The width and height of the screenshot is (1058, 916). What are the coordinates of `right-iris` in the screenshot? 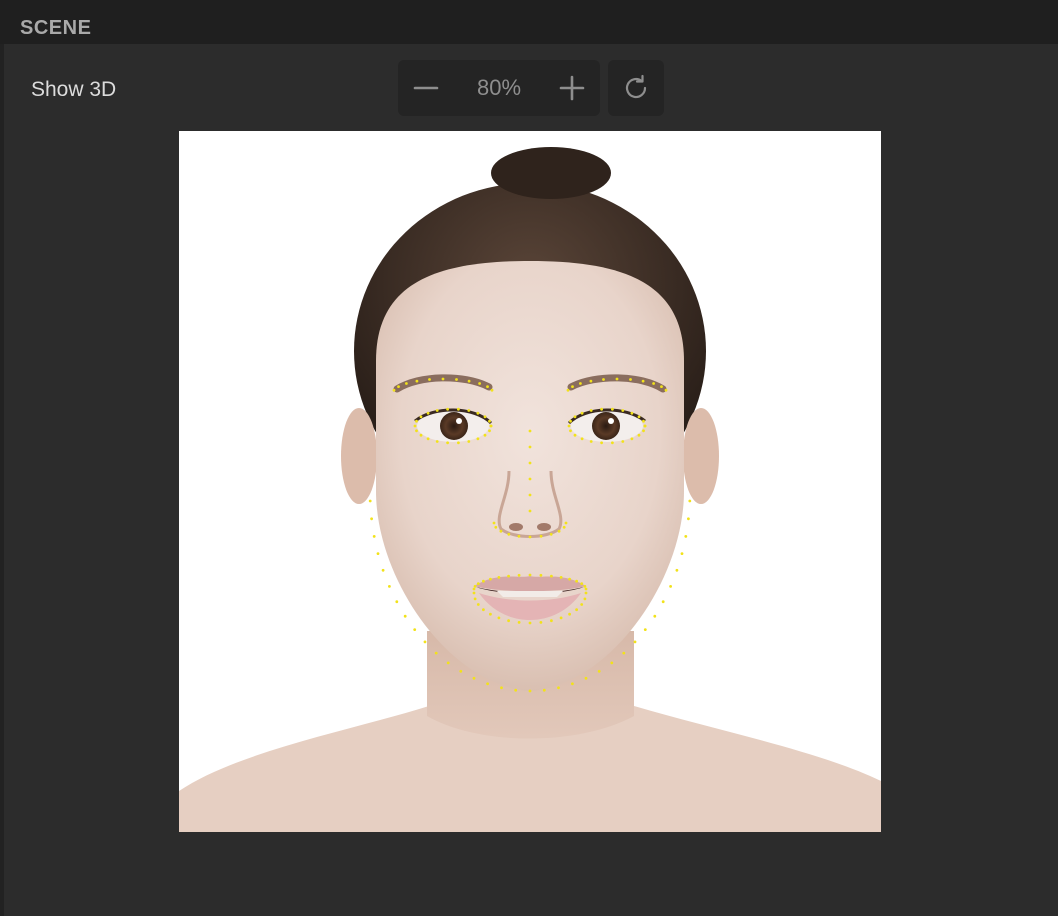 It's located at (606, 426).